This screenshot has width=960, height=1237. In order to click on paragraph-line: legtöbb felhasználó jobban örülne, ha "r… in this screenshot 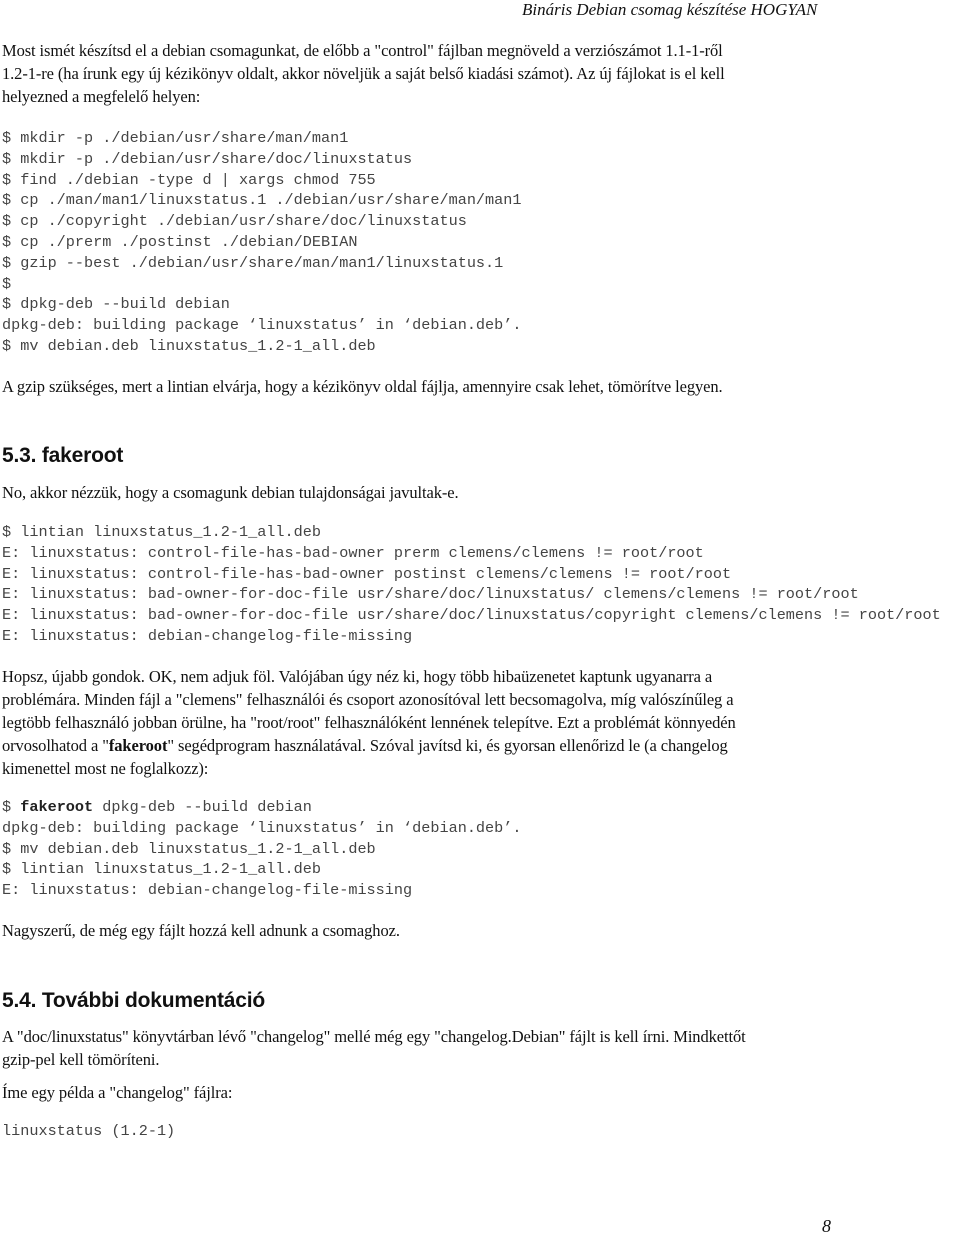, I will do `click(369, 722)`.